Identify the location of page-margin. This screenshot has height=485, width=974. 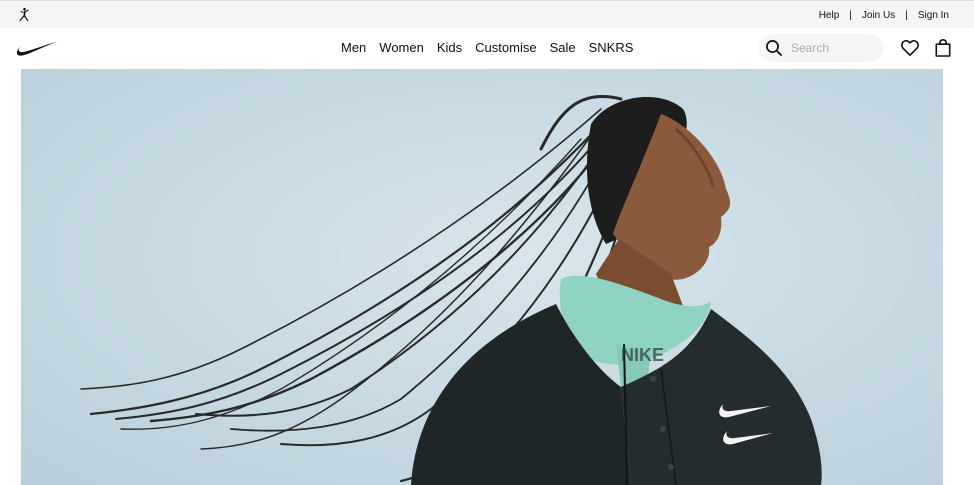
(958, 277).